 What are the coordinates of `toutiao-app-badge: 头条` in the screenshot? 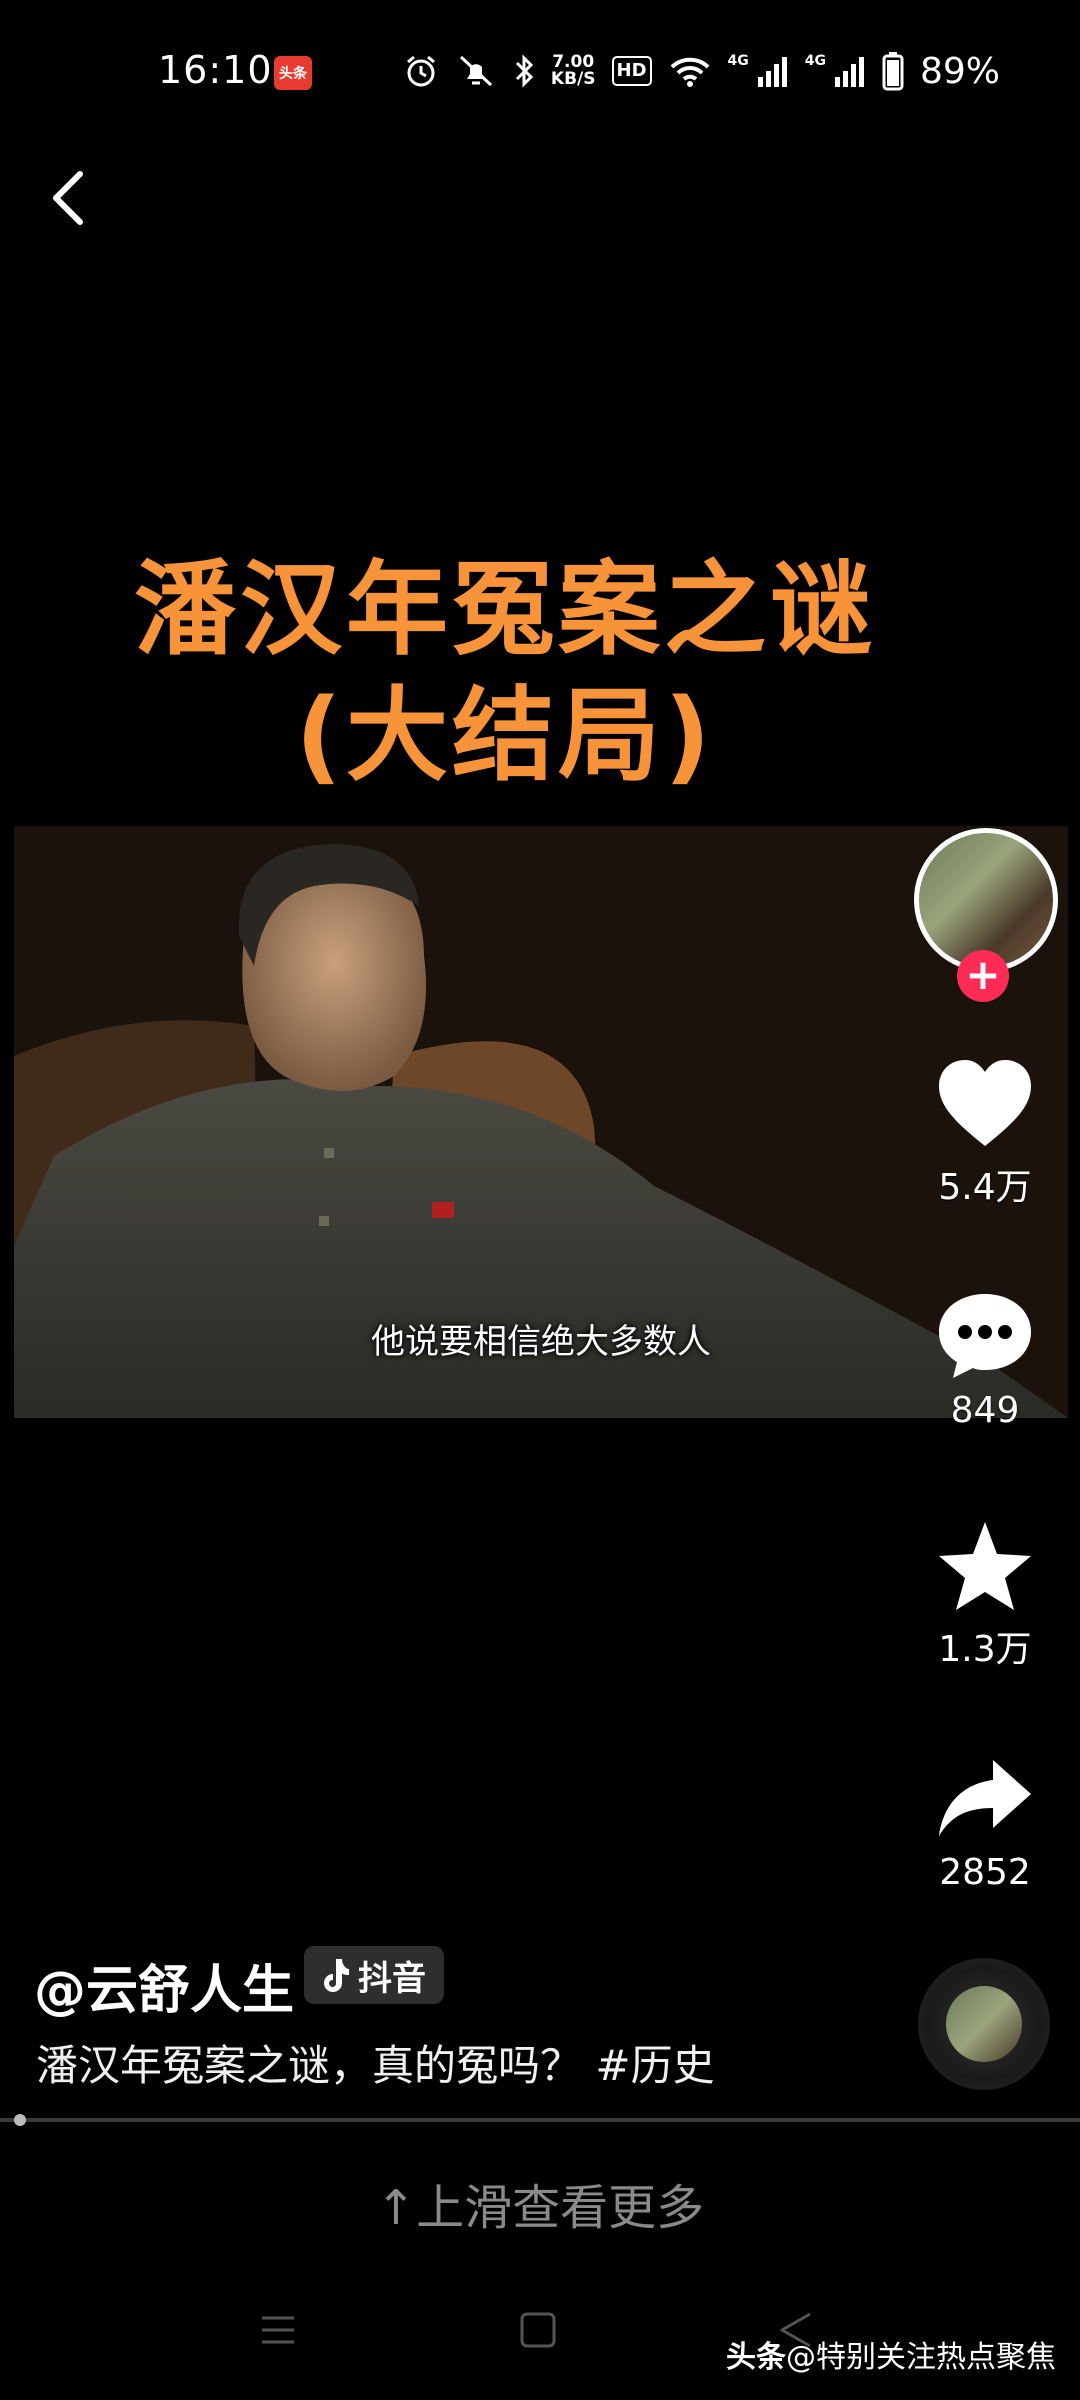 It's located at (293, 73).